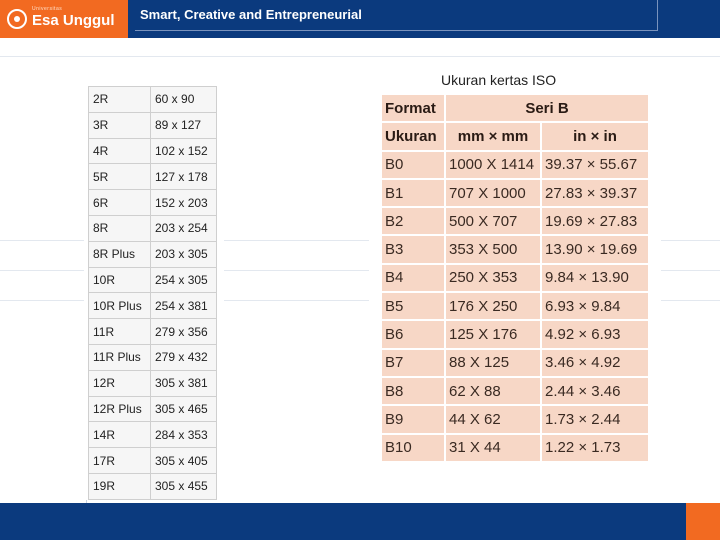 This screenshot has height=540, width=720. I want to click on b-size-in: 4.92 × 6.93, so click(595, 334).